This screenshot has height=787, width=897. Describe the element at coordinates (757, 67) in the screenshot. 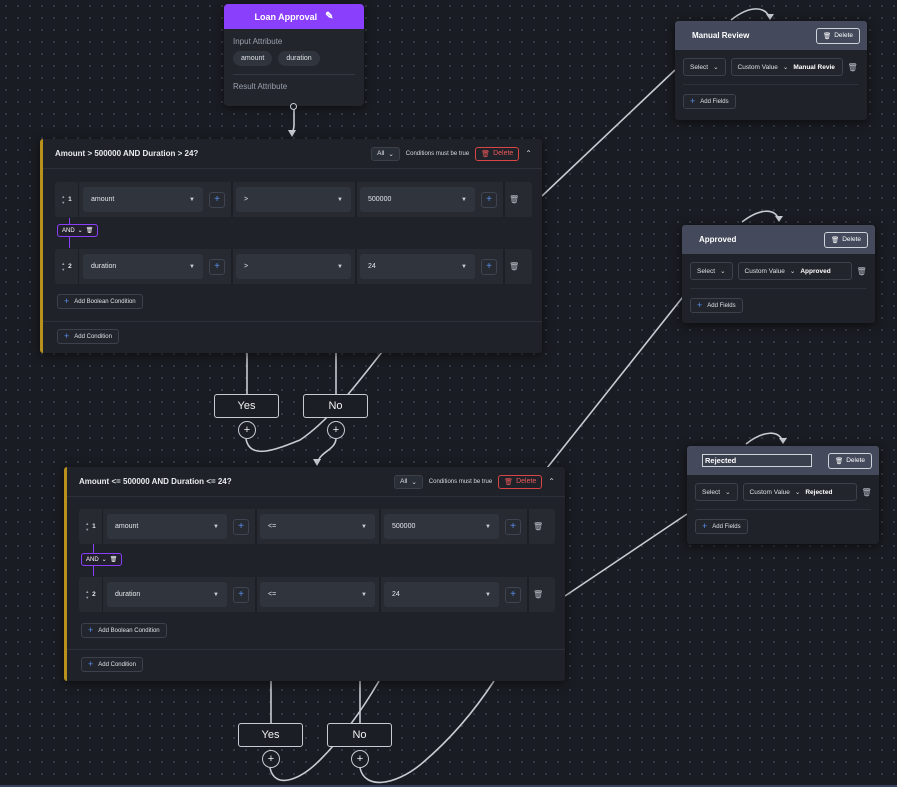

I see `value-type: Custom Value` at that location.